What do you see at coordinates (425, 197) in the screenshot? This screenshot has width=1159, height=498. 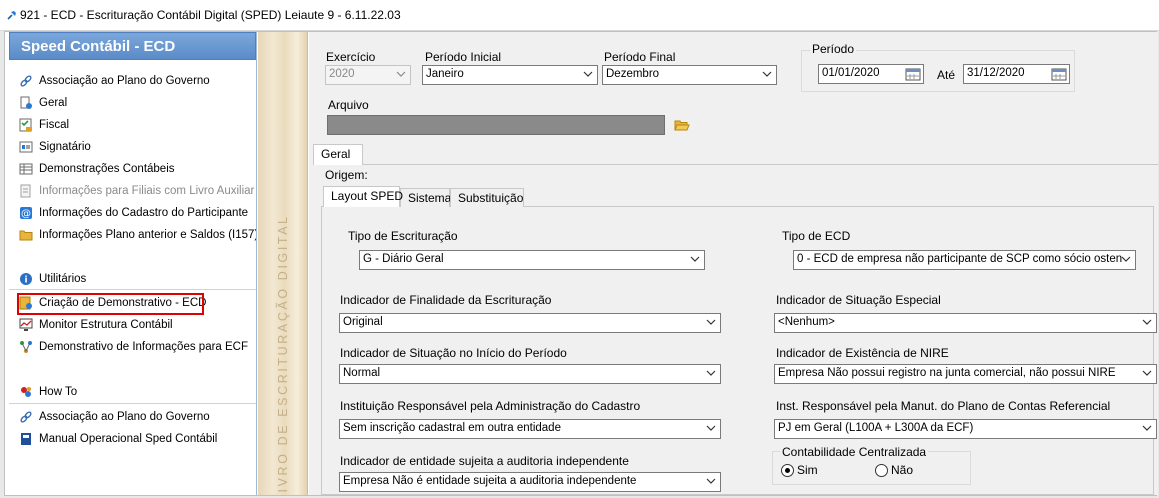 I see `tab-sistema: Sistema` at bounding box center [425, 197].